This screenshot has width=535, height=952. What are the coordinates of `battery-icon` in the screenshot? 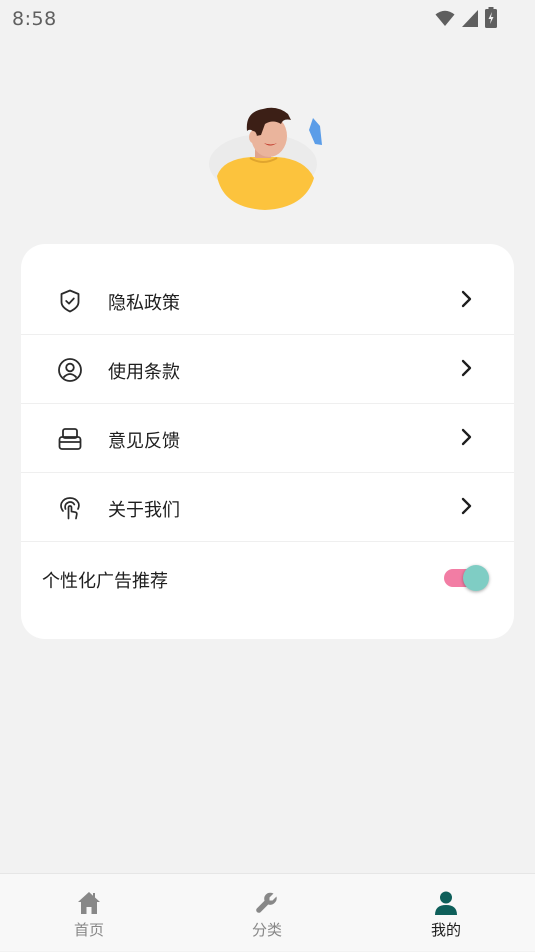 It's located at (491, 17).